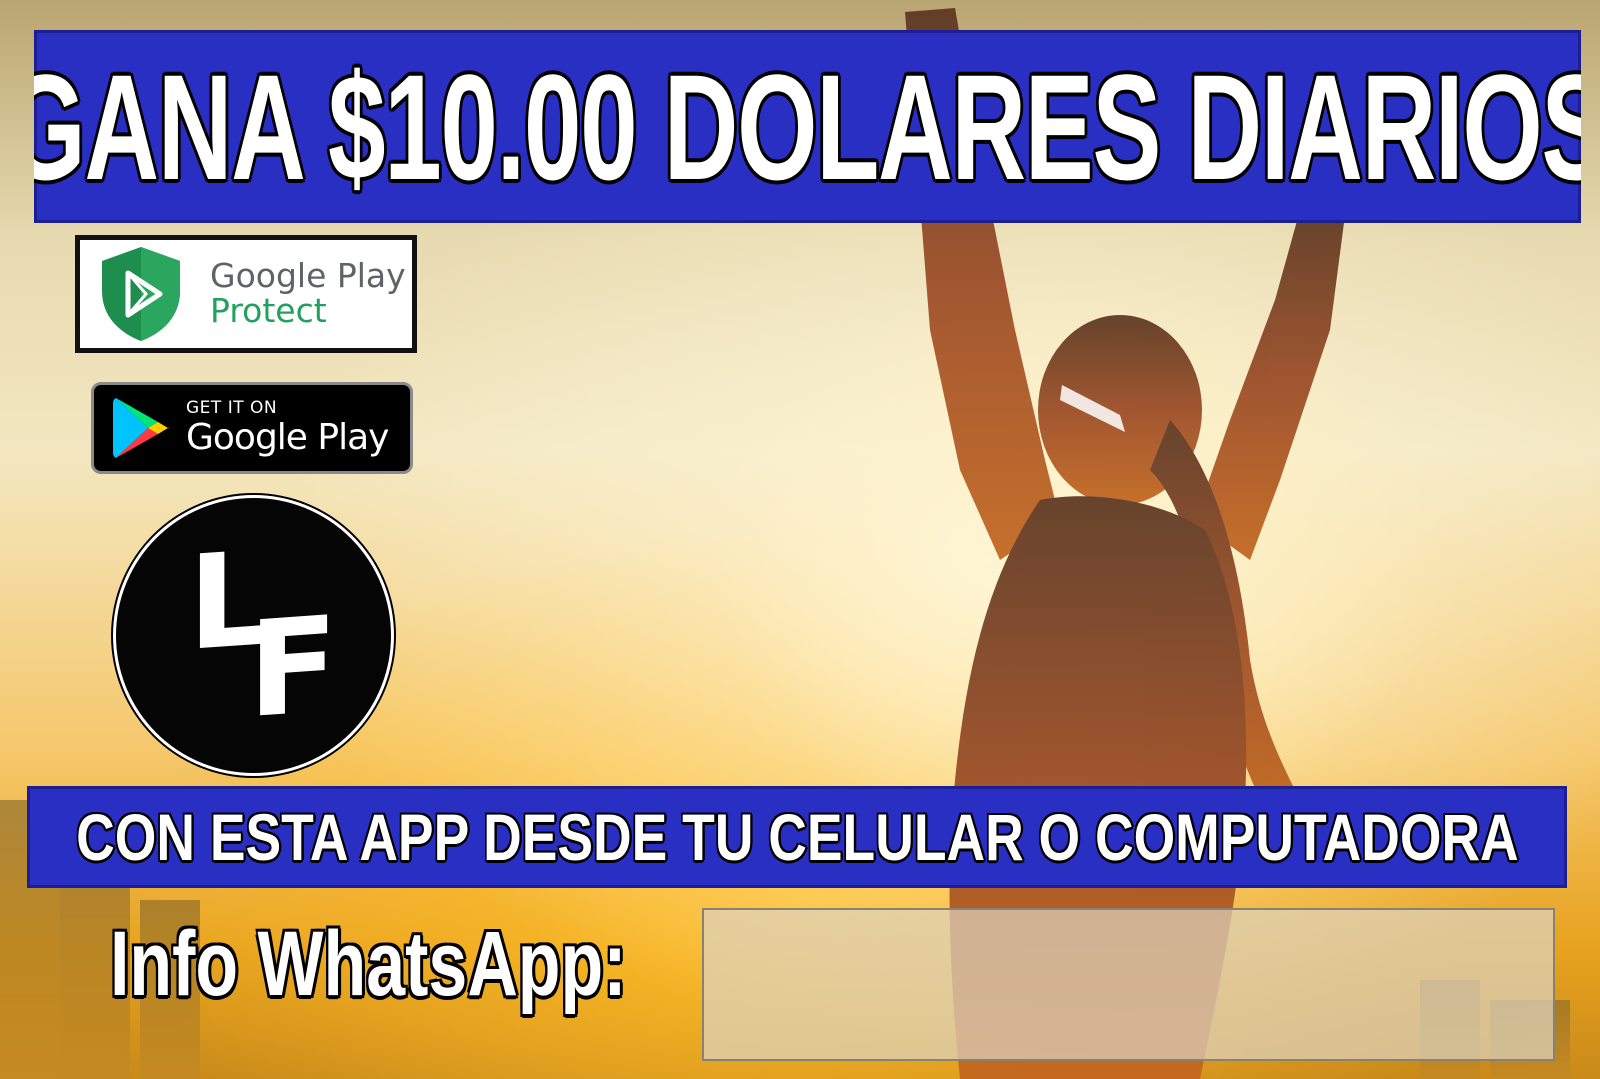  I want to click on getit-line2: Google Play, so click(287, 437).